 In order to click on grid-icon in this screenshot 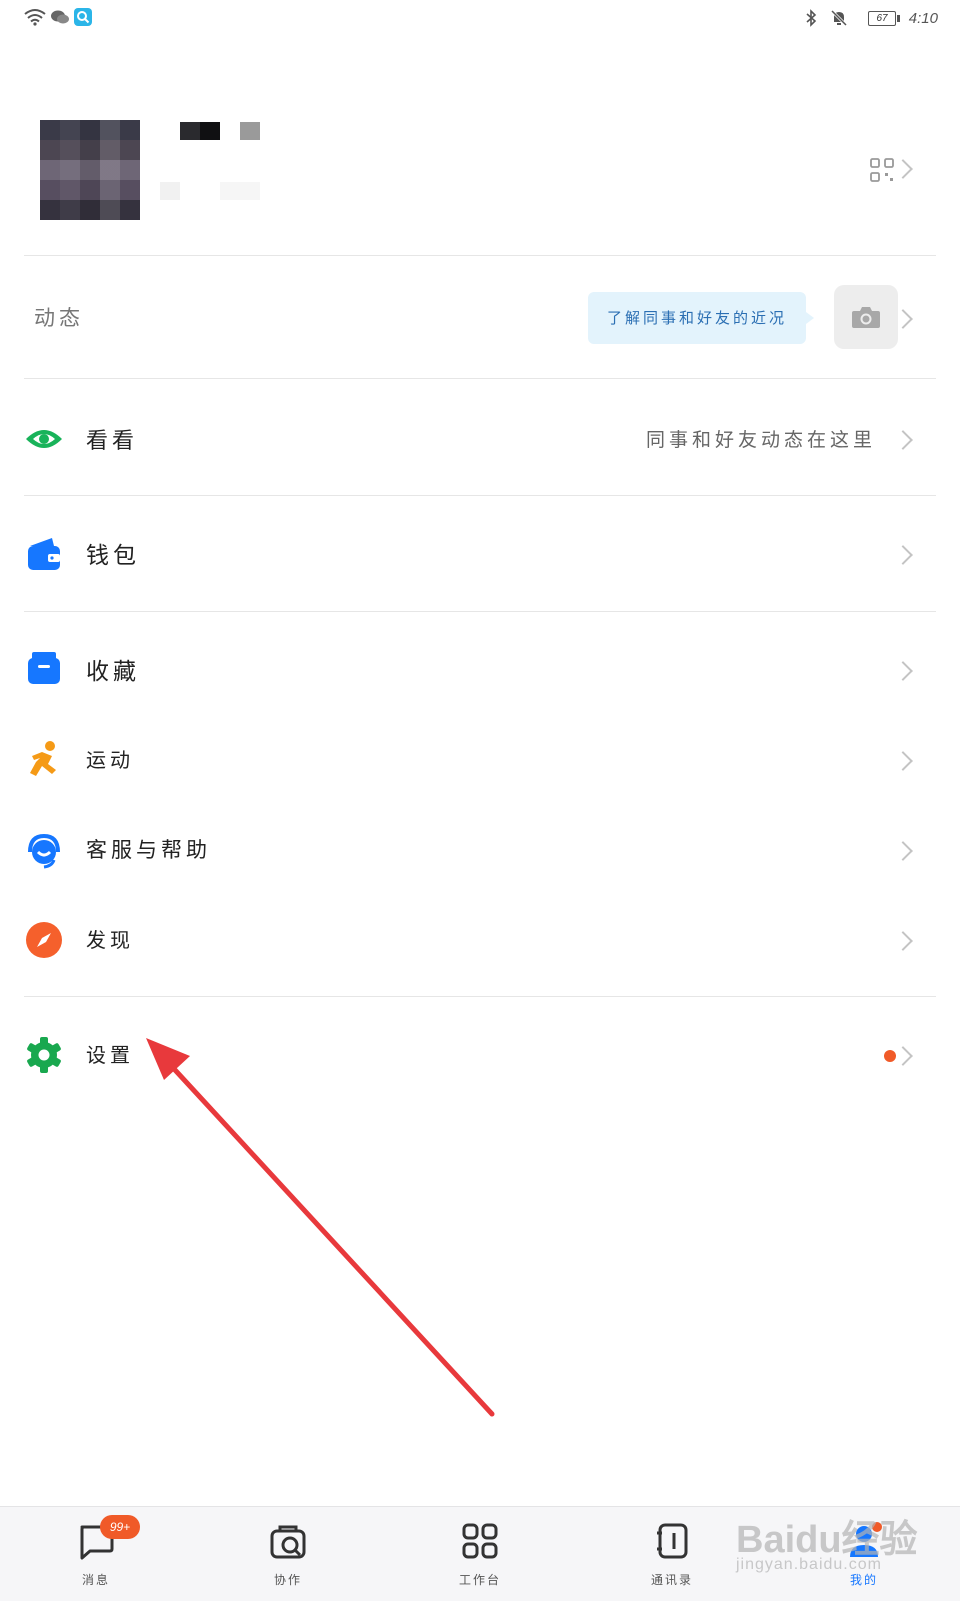, I will do `click(480, 1541)`.